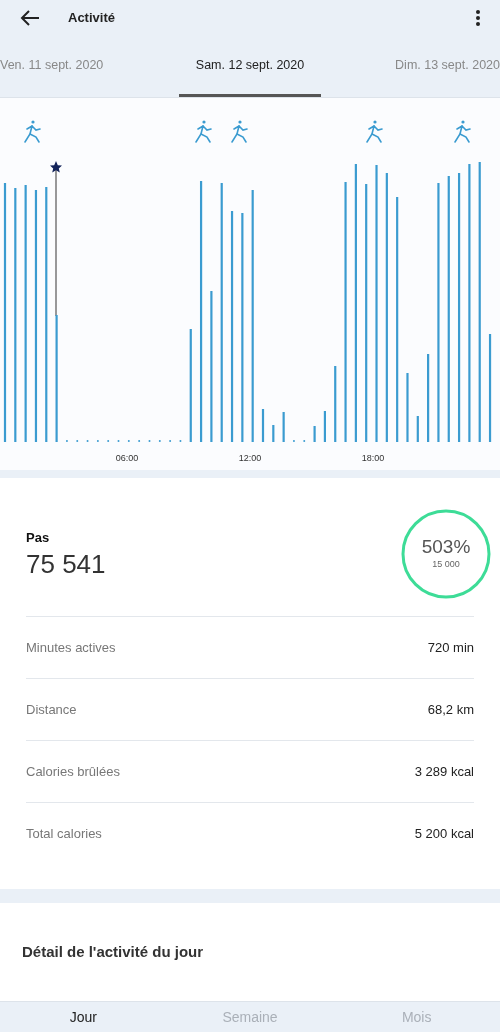 The image size is (500, 1032). I want to click on date-tab: Dim. 13 sept. 2020, so click(429, 66).